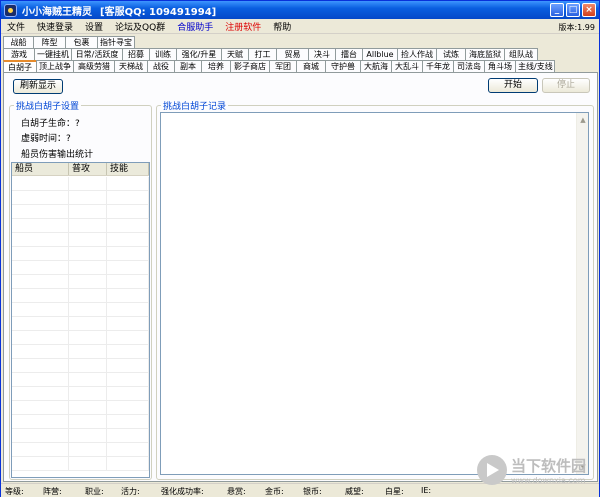 The height and width of the screenshot is (497, 600). I want to click on window-controls: _ □ ×, so click(573, 10).